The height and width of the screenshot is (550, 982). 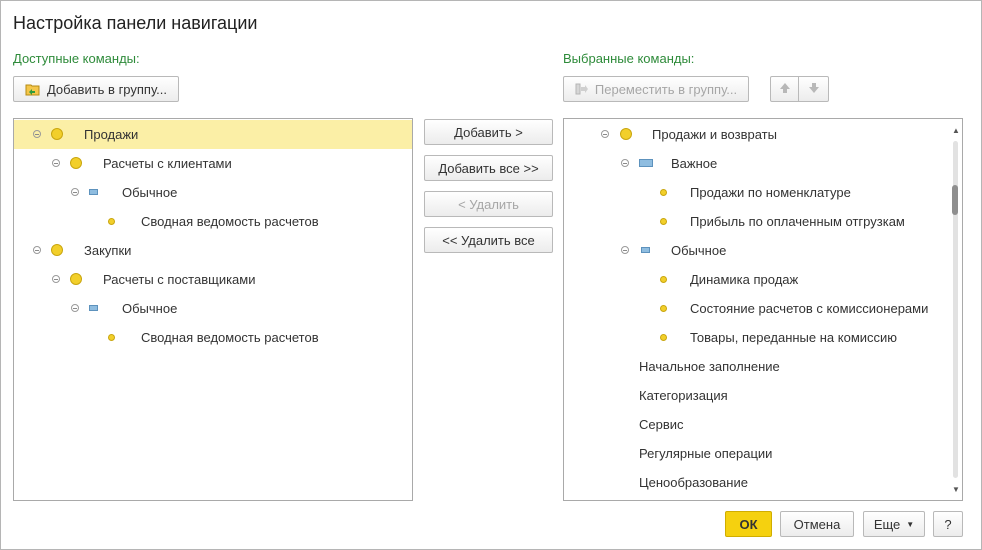 What do you see at coordinates (582, 89) in the screenshot?
I see `move-group-icon` at bounding box center [582, 89].